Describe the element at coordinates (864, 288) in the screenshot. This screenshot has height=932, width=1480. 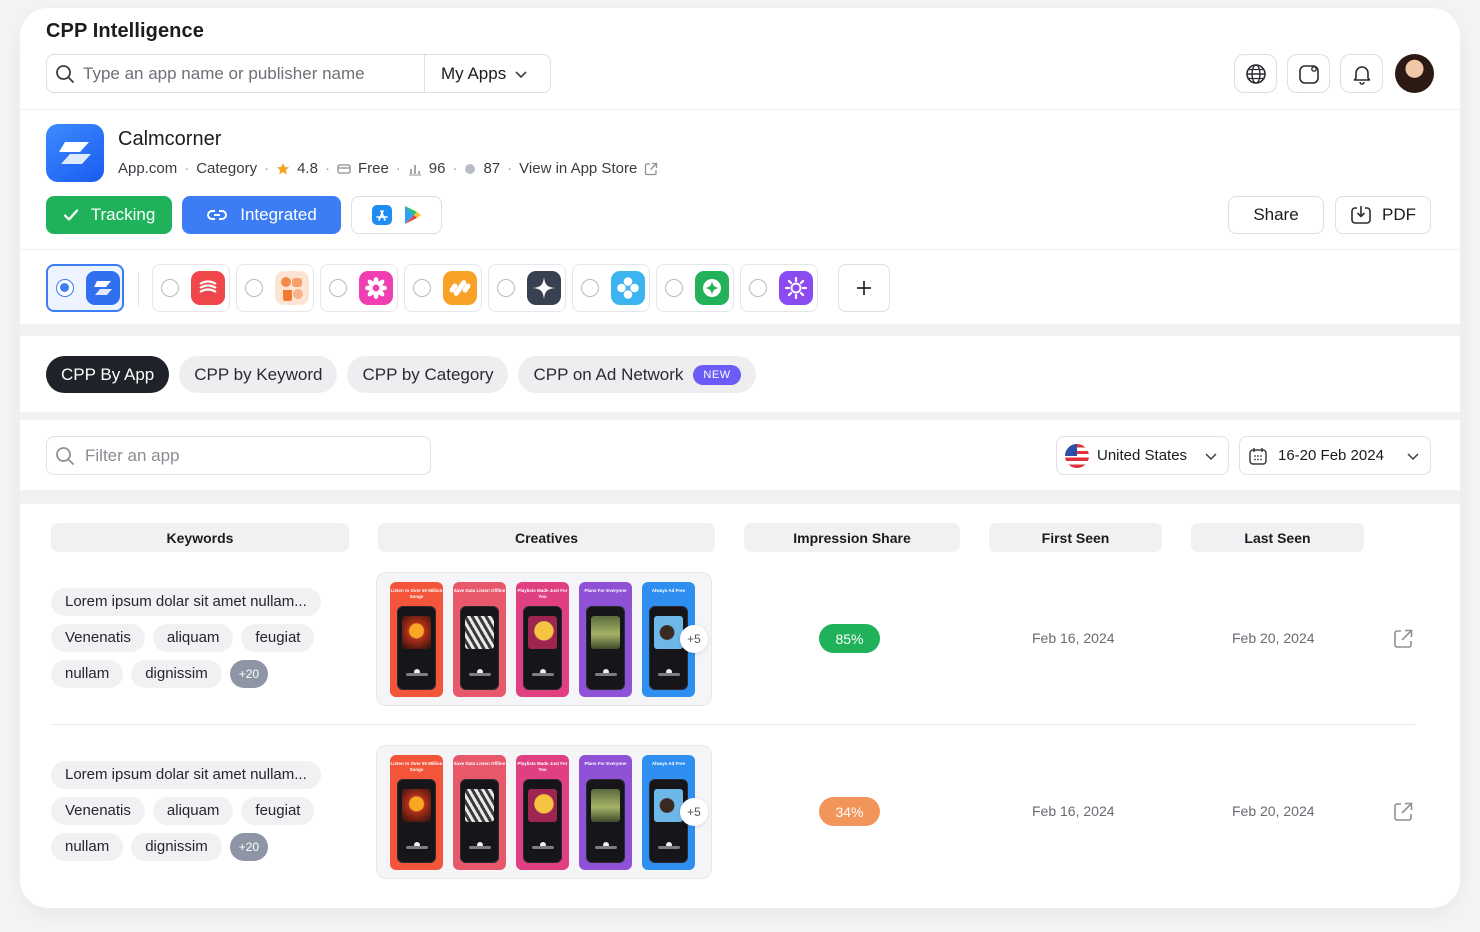
I see `add-competitor-button` at that location.